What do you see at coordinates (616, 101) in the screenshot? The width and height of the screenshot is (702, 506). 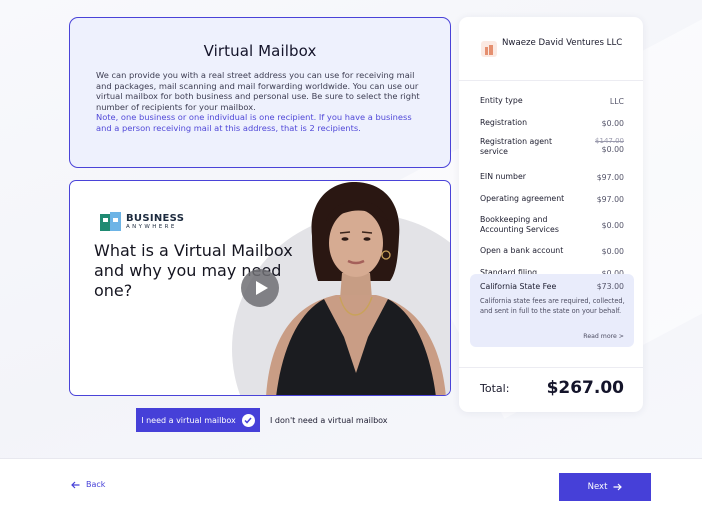 I see `row-value: LLC` at bounding box center [616, 101].